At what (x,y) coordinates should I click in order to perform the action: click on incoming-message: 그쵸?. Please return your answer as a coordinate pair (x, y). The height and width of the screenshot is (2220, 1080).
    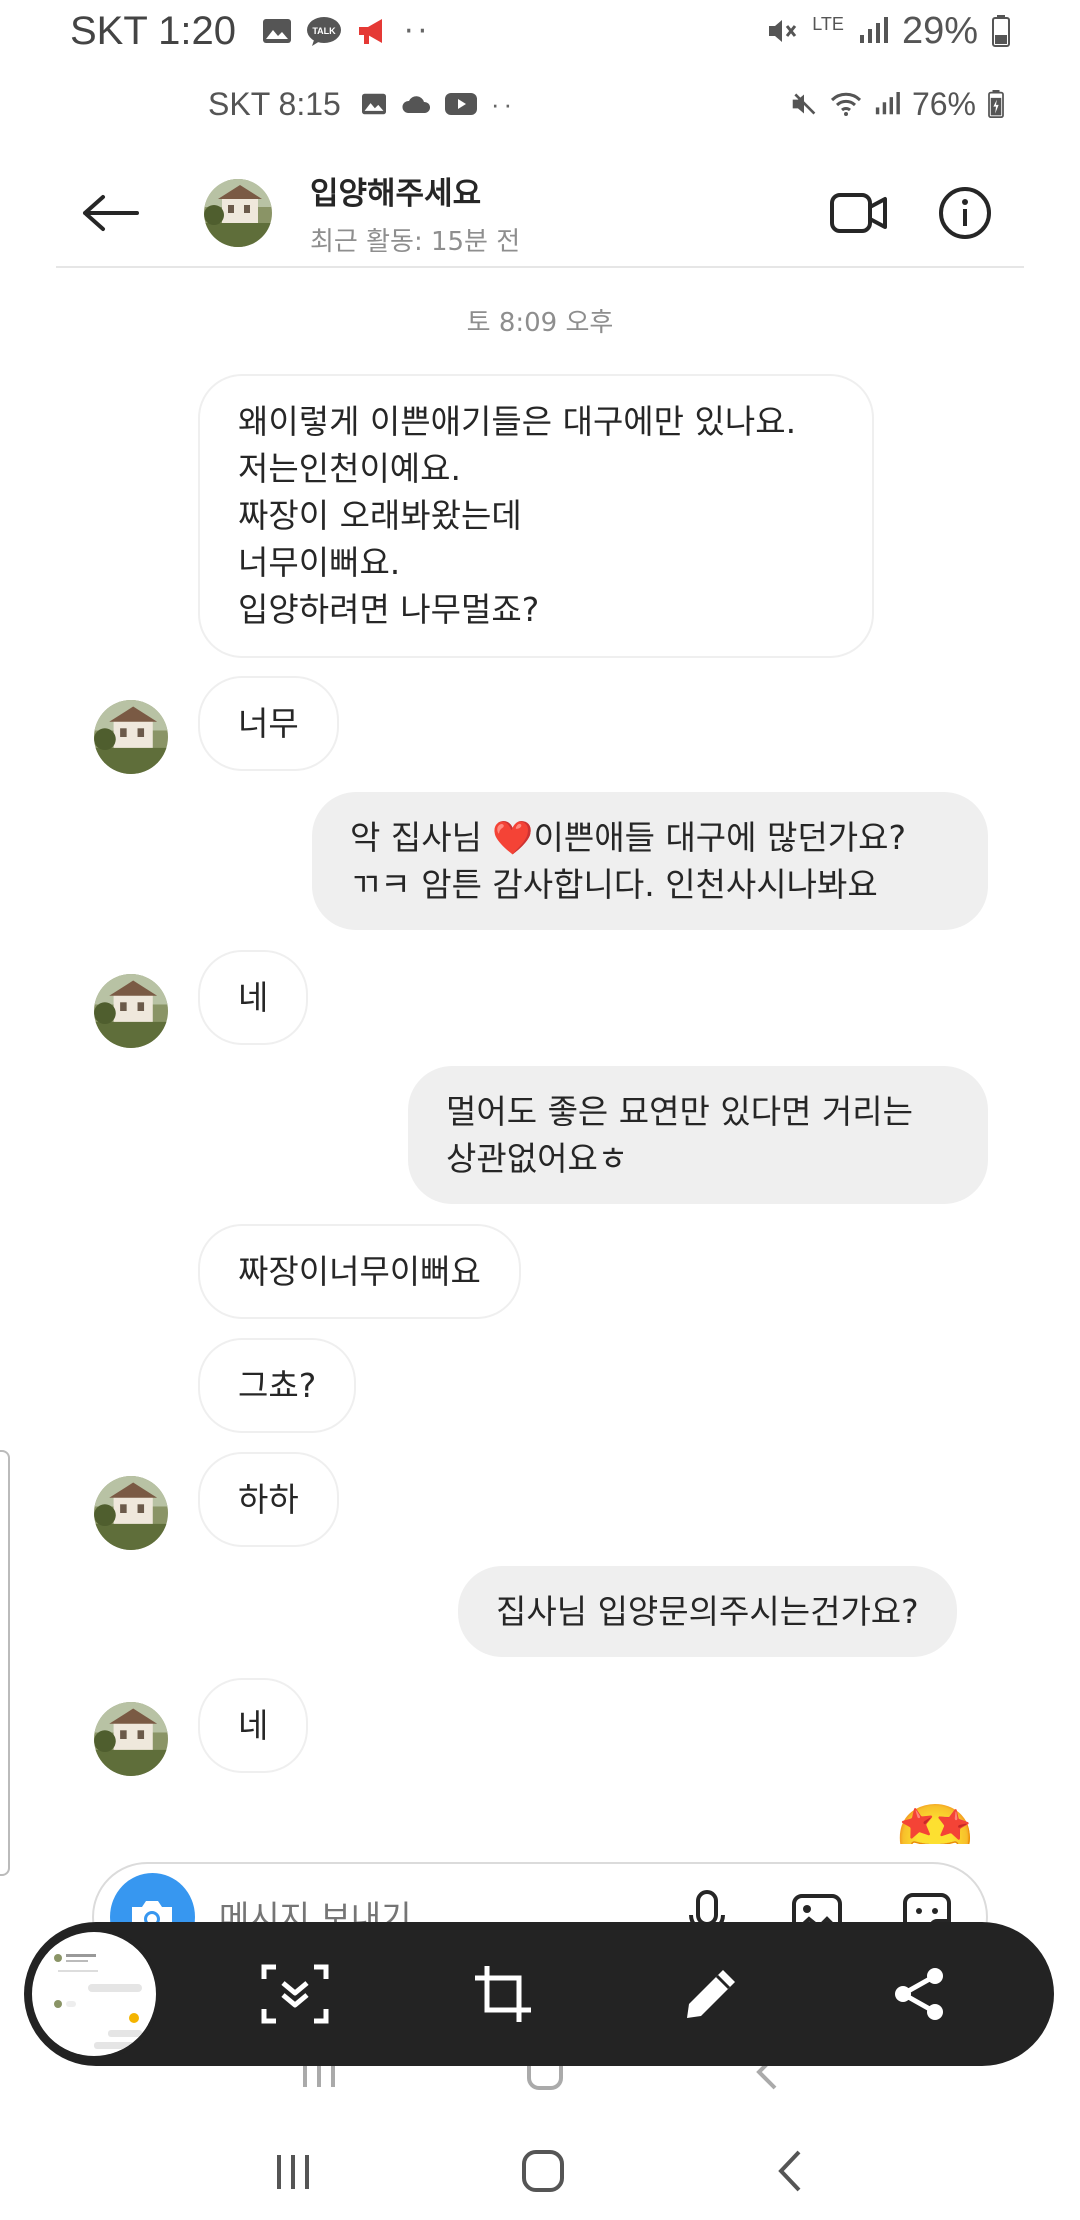
    Looking at the image, I should click on (277, 1385).